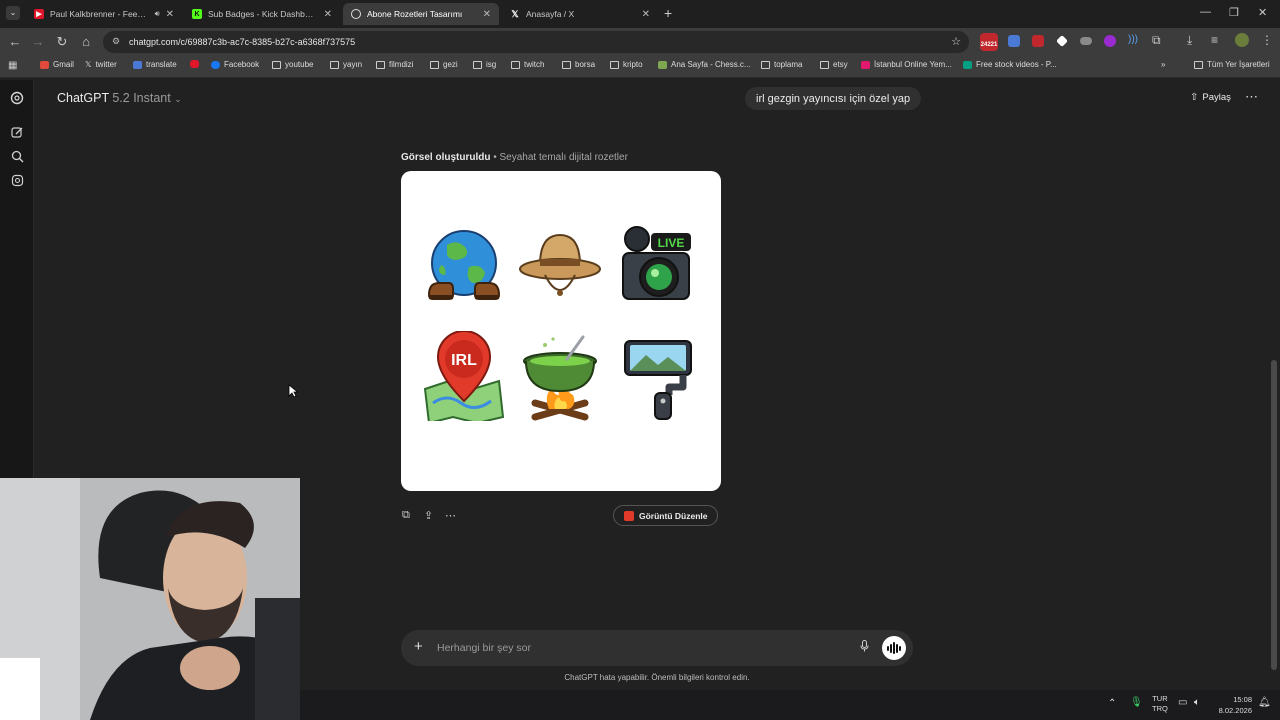  I want to click on media-control-icon: ≡, so click(1214, 40).